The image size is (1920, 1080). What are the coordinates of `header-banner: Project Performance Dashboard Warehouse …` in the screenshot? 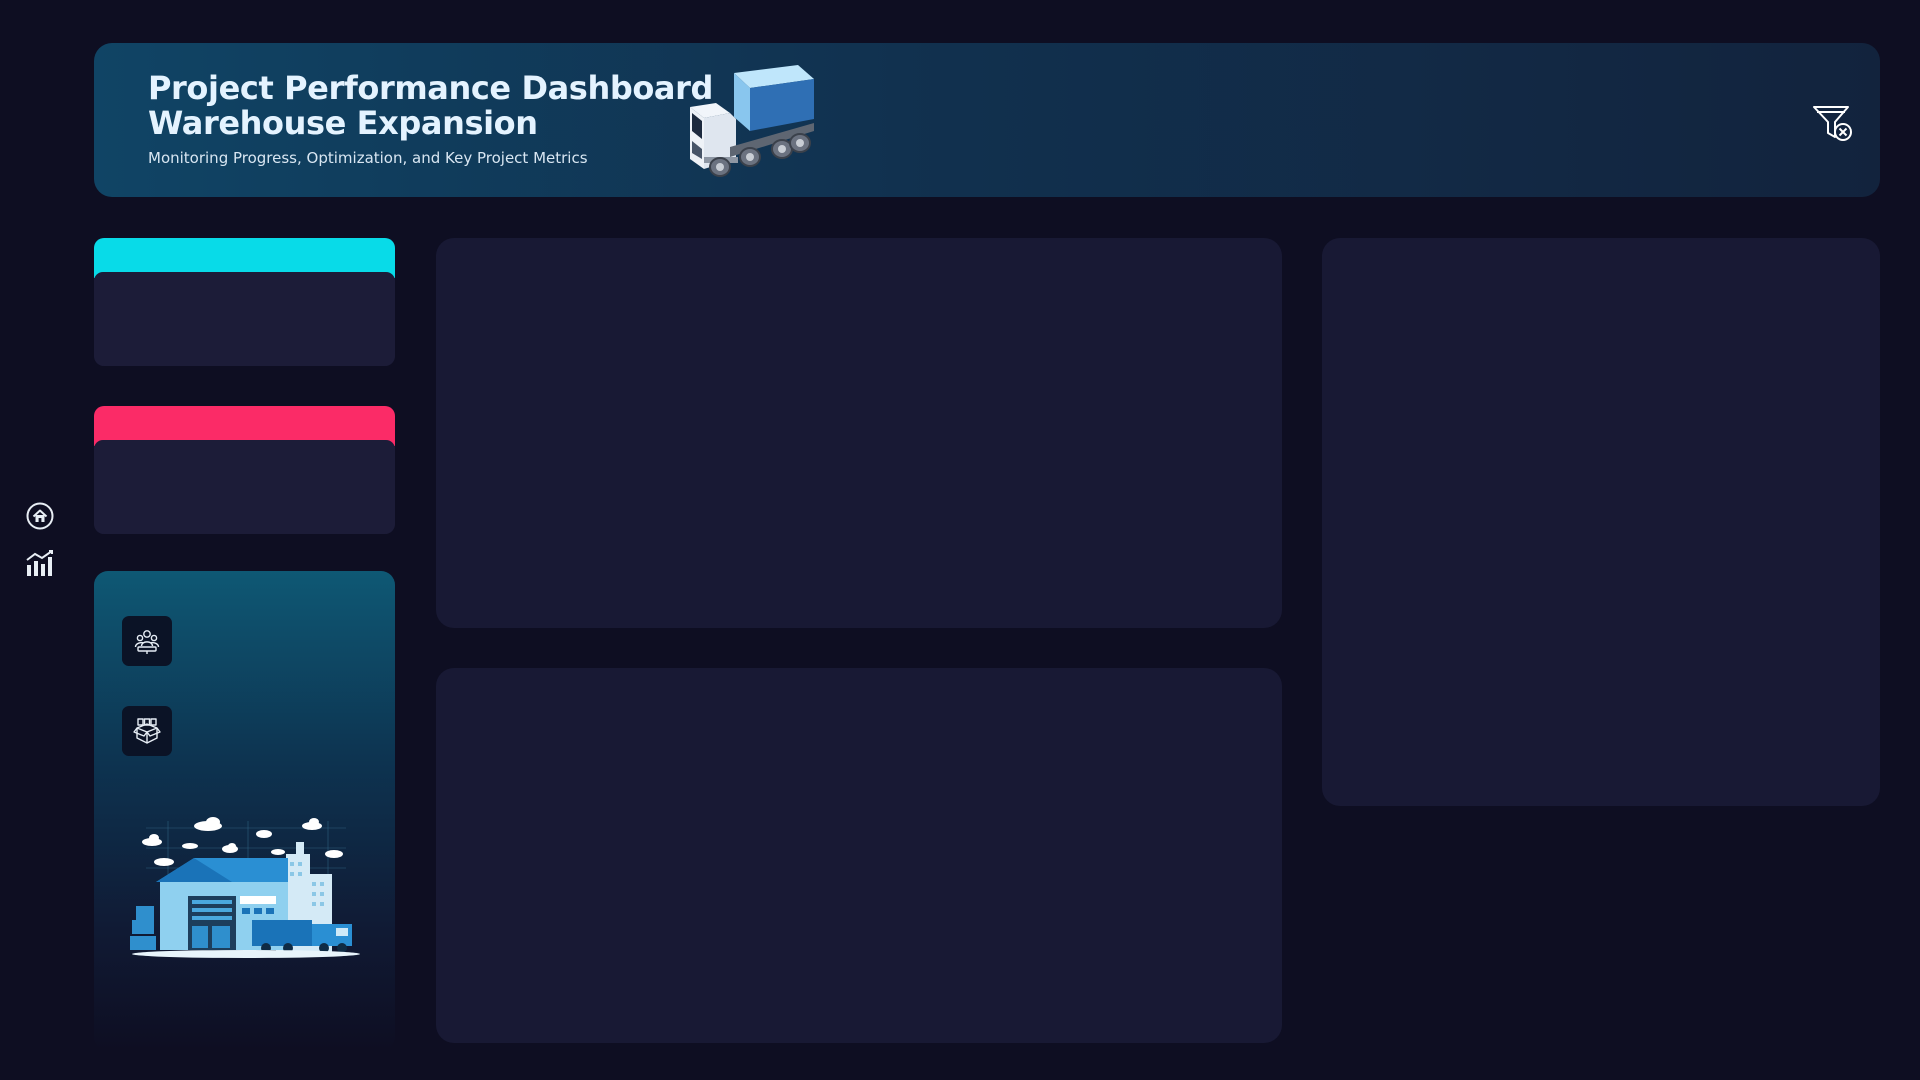 It's located at (987, 120).